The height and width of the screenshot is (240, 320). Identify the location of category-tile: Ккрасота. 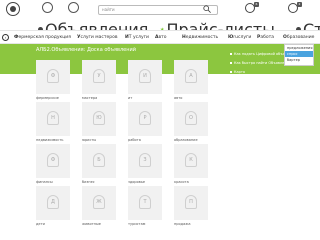
(192, 166).